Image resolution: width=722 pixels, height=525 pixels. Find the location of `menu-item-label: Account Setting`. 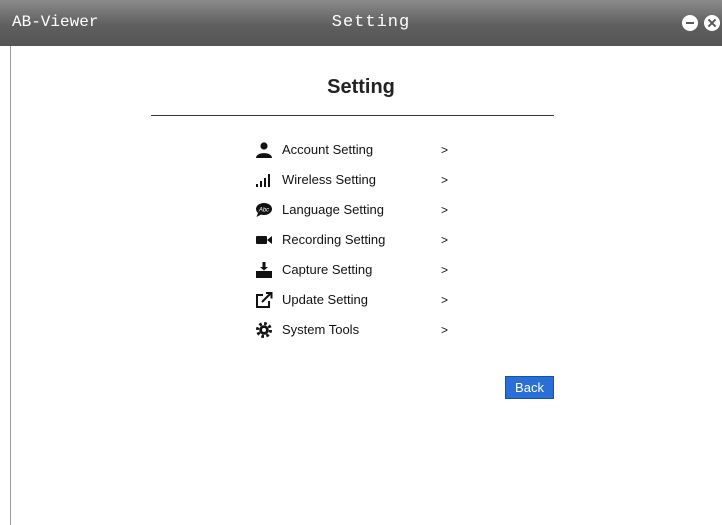

menu-item-label: Account Setting is located at coordinates (328, 149).